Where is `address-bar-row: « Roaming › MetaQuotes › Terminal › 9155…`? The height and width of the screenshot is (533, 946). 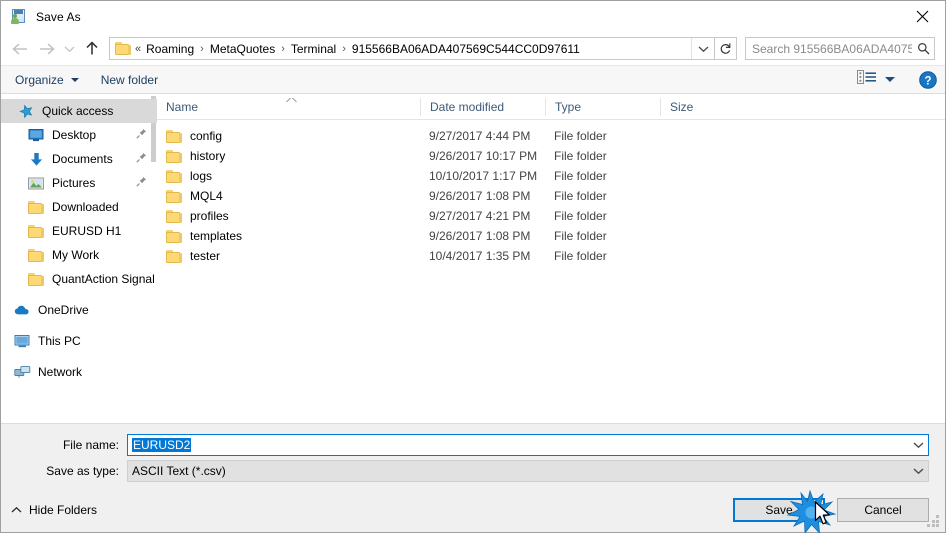
address-bar-row: « Roaming › MetaQuotes › Terminal › 9155… is located at coordinates (473, 48).